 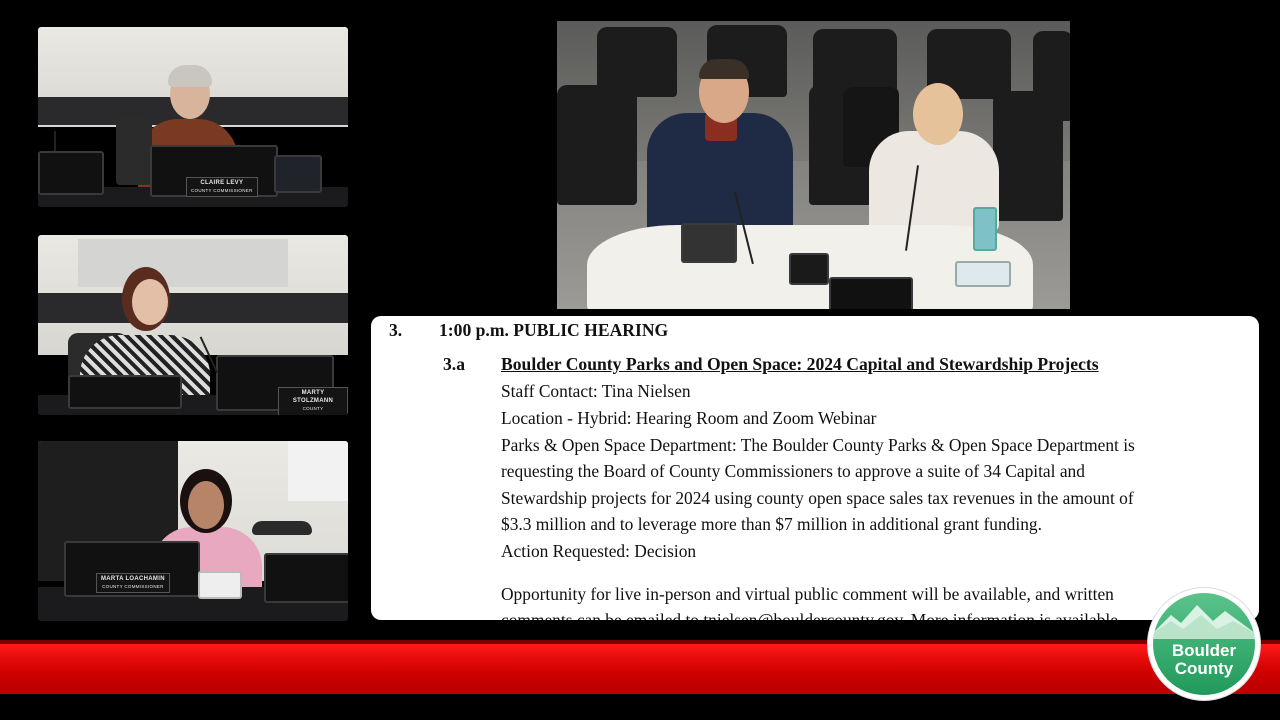 What do you see at coordinates (193, 531) in the screenshot?
I see `video-tile-commissioner-3: MARTA LOACHAMIN COUNTY COMMISSIONER` at bounding box center [193, 531].